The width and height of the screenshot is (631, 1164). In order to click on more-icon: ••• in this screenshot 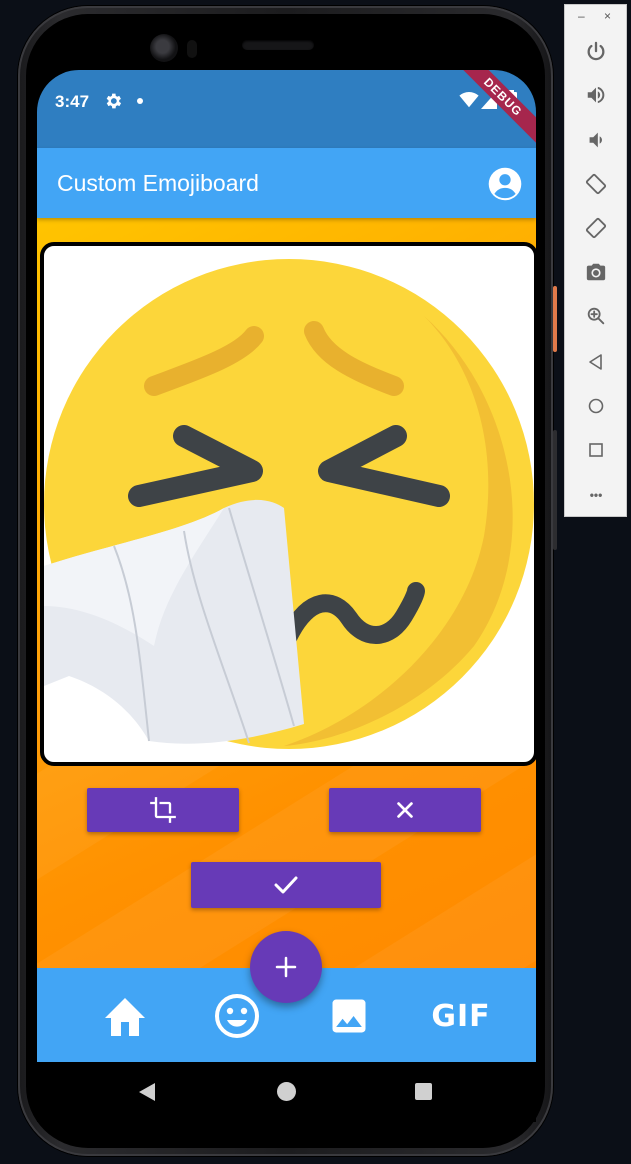, I will do `click(596, 495)`.